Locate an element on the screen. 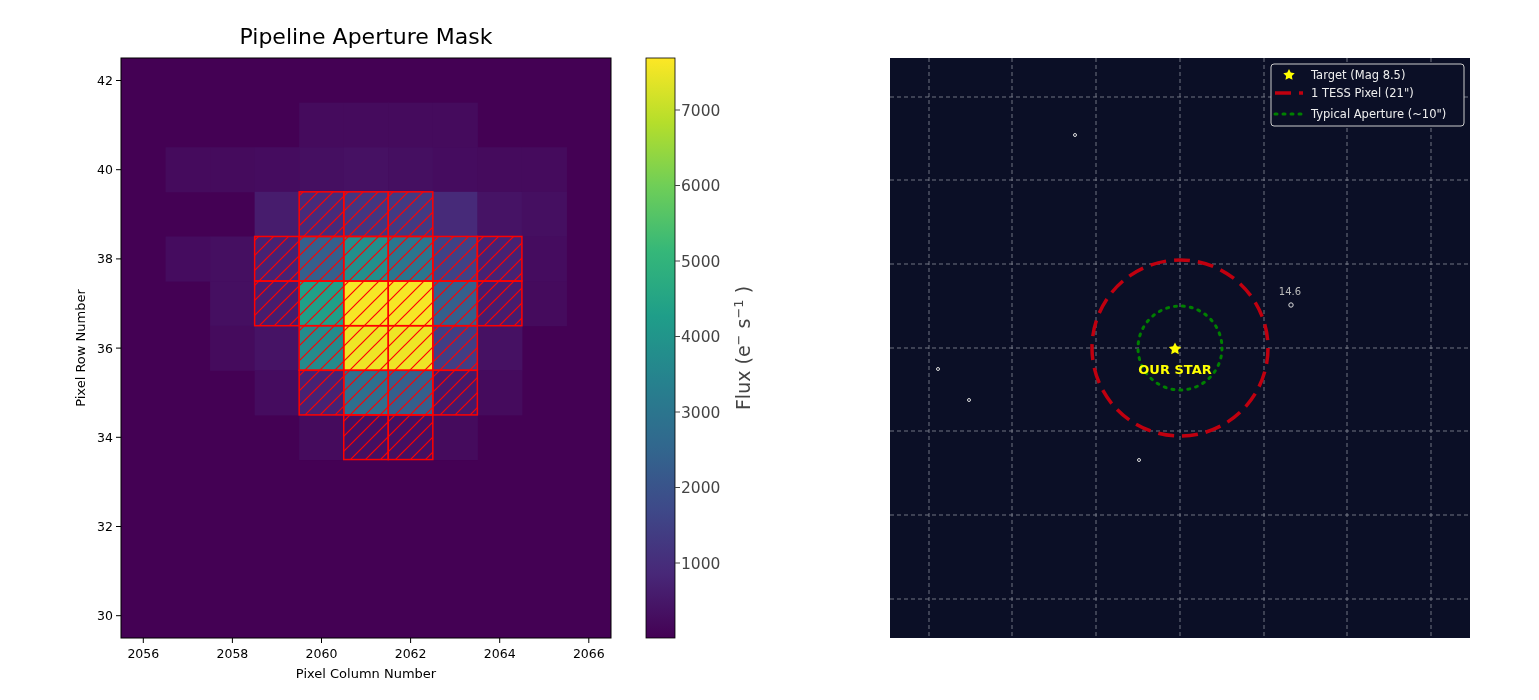 The width and height of the screenshot is (1539, 700). colorbar-tick-label: 7000 is located at coordinates (701, 110).